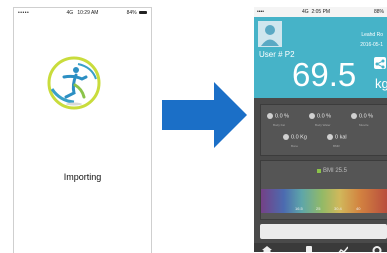 The image size is (387, 253). I want to click on user-number: User # P2, so click(277, 54).